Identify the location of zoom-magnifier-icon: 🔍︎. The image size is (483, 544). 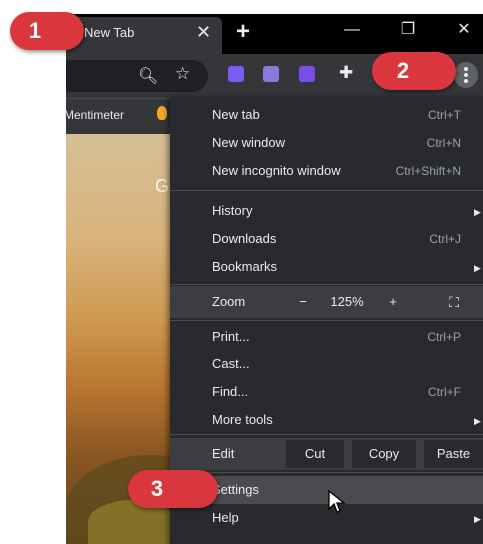
(148, 76).